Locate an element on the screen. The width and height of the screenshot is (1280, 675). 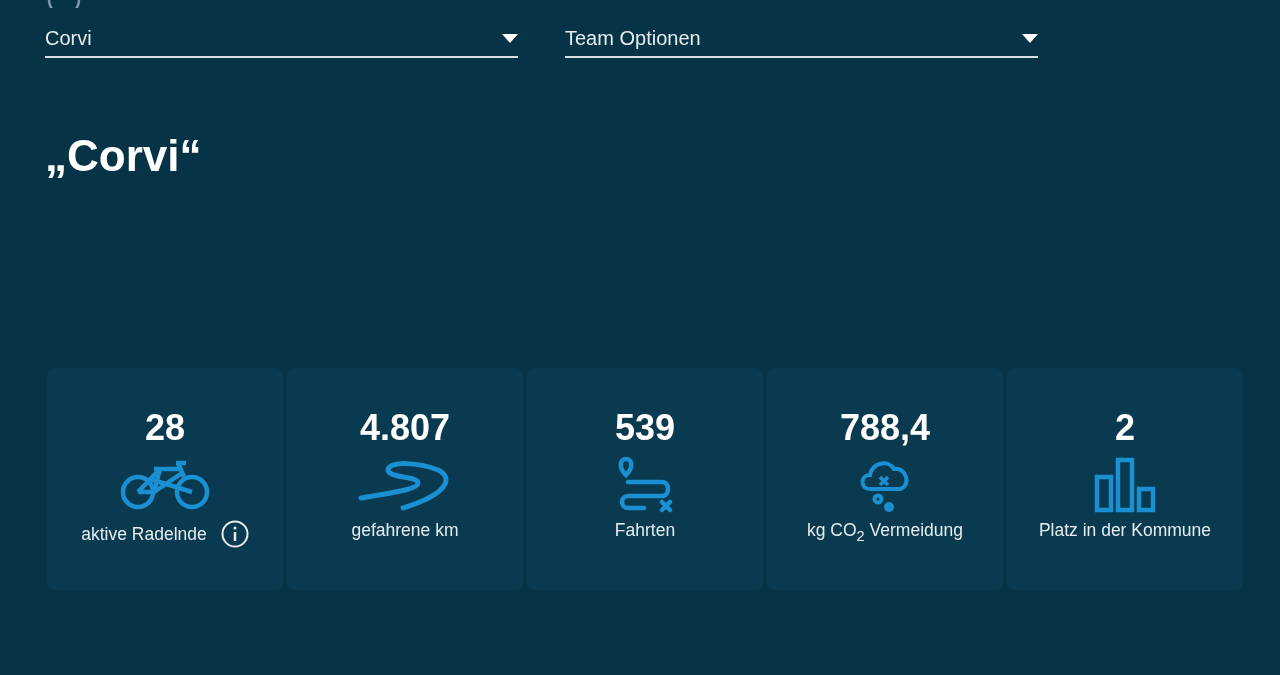
stat-value: 4.807 is located at coordinates (405, 428).